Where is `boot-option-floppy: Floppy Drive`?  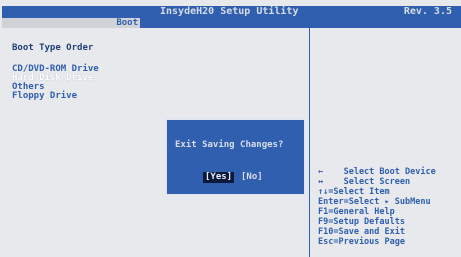
boot-option-floppy: Floppy Drive is located at coordinates (44, 96).